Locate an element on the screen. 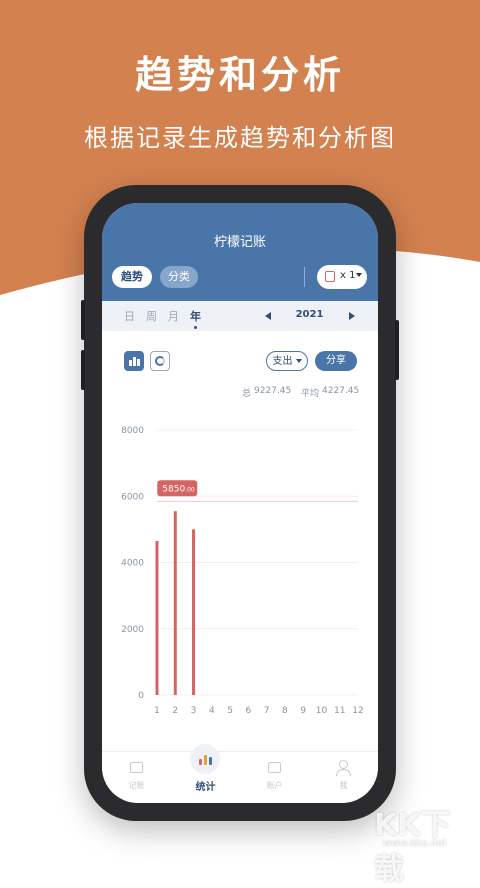 Image resolution: width=480 pixels, height=888 pixels. header-divider is located at coordinates (304, 277).